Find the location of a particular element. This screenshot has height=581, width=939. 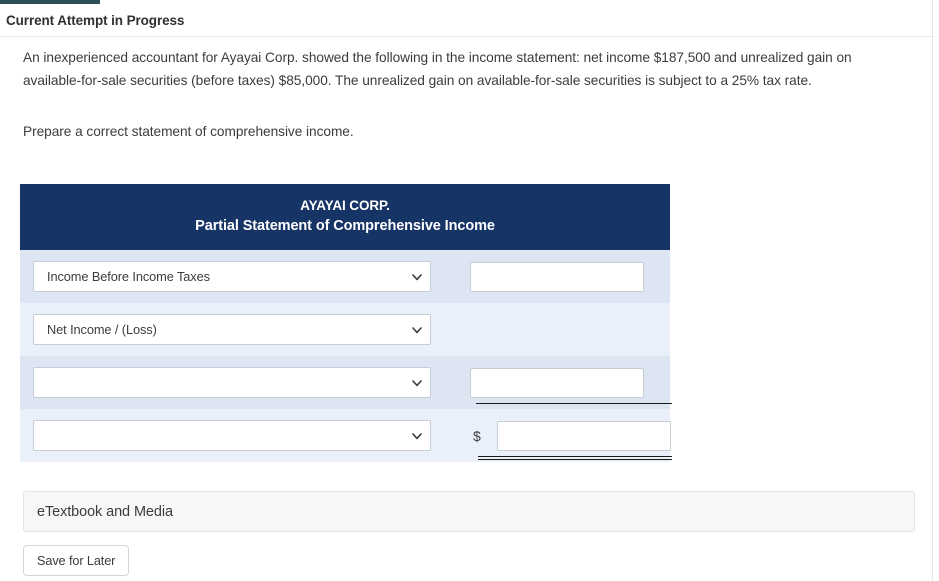

etextbook-and-media-bar: eTextbook and Media is located at coordinates (469, 511).